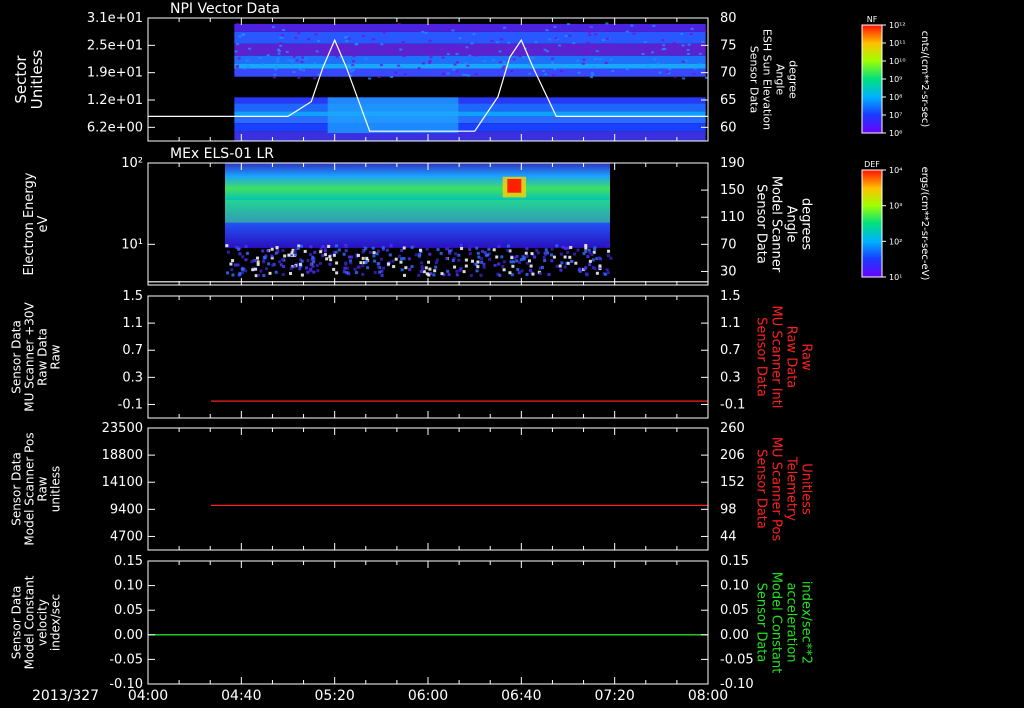 The width and height of the screenshot is (1024, 708). What do you see at coordinates (130, 404) in the screenshot?
I see `y-tick-label-left: -0.1` at bounding box center [130, 404].